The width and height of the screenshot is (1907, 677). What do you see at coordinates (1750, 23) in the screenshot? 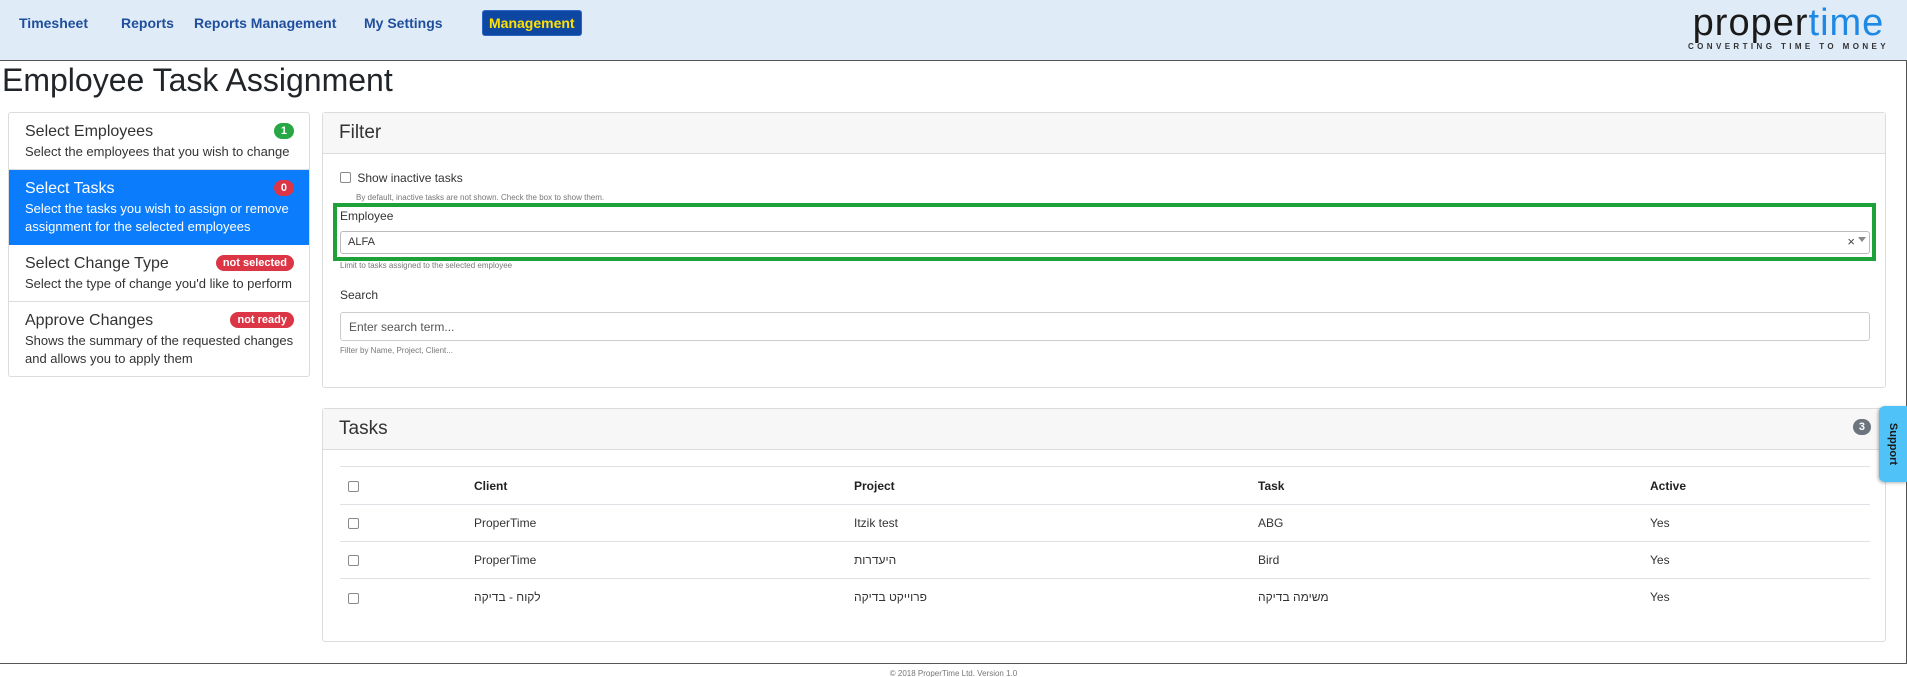
I see `logo-text-proper: proper` at bounding box center [1750, 23].